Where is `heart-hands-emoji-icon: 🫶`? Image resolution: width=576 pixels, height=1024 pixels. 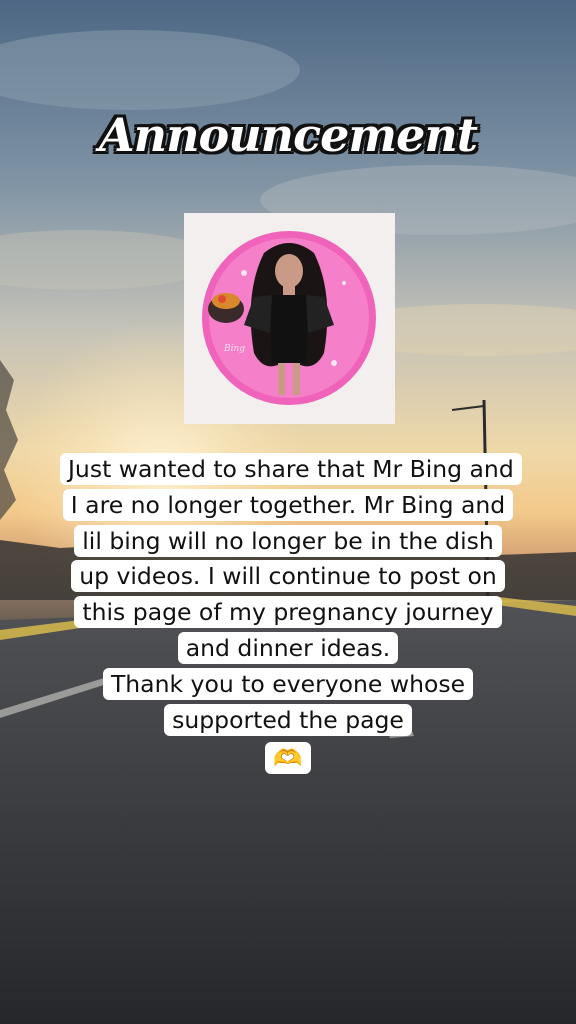
heart-hands-emoji-icon: 🫶 is located at coordinates (288, 758).